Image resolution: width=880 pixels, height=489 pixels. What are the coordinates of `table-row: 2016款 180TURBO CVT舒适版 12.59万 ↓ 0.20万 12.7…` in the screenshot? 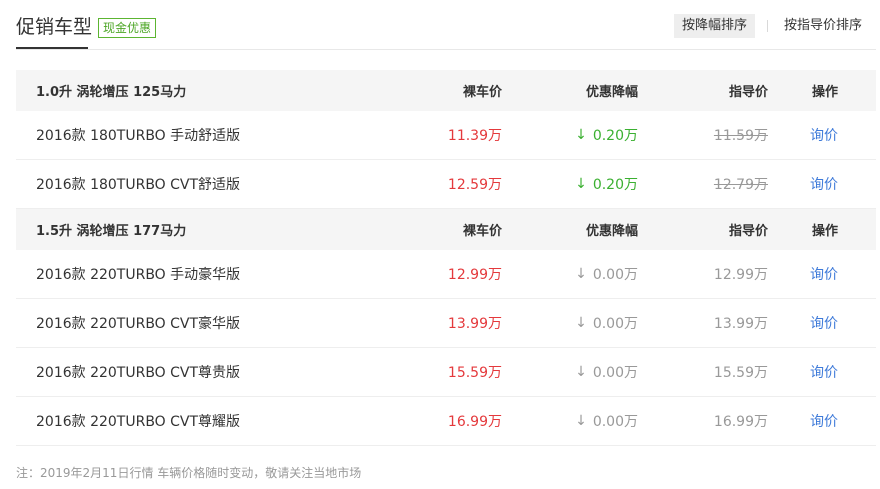 It's located at (446, 184).